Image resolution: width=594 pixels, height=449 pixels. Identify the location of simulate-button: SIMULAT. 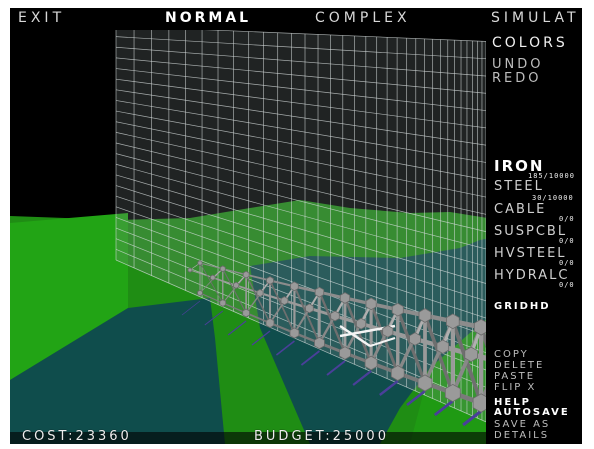
(535, 18).